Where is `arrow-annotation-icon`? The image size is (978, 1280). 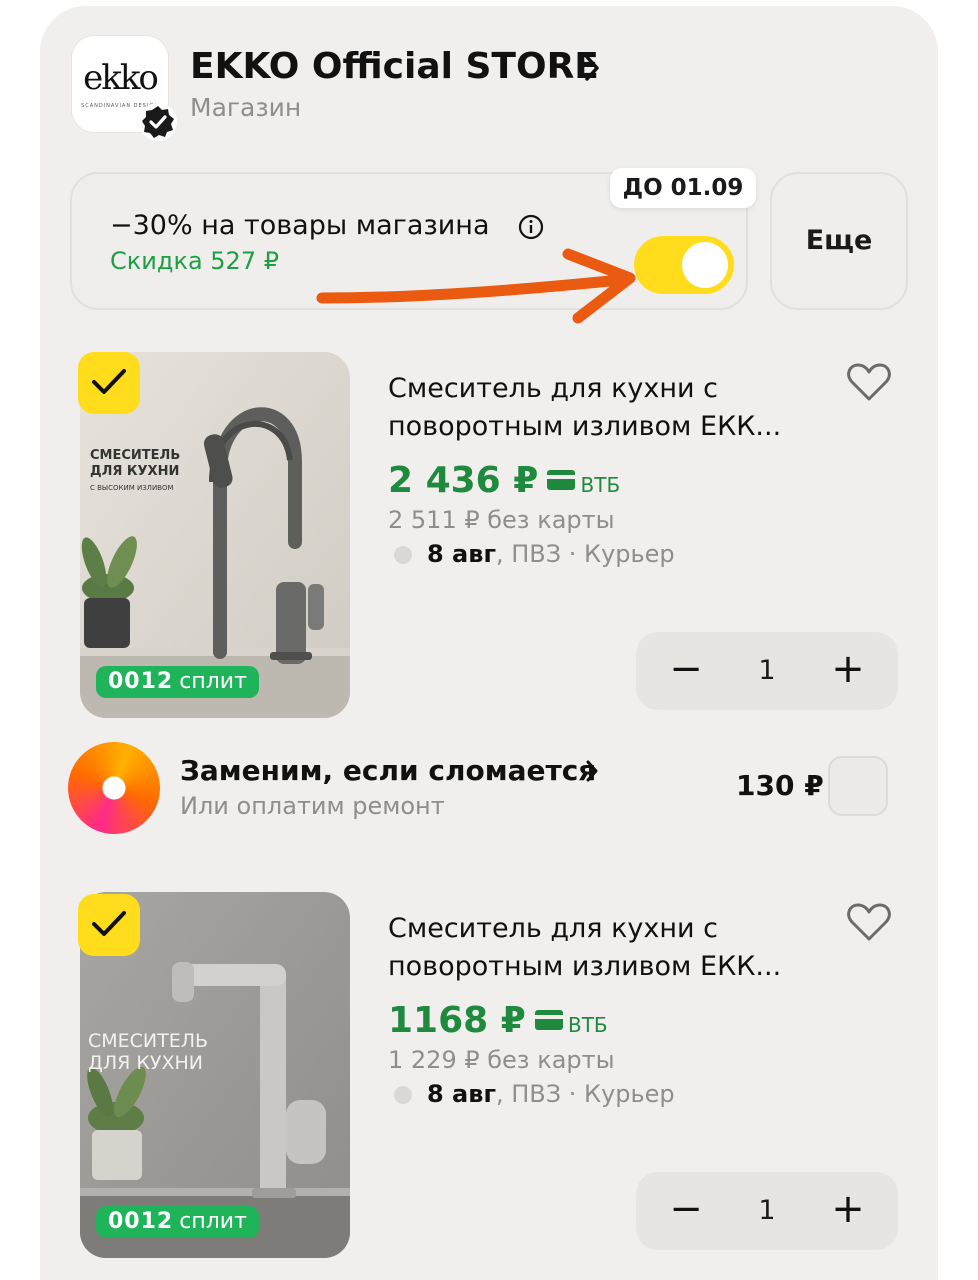 arrow-annotation-icon is located at coordinates (476, 286).